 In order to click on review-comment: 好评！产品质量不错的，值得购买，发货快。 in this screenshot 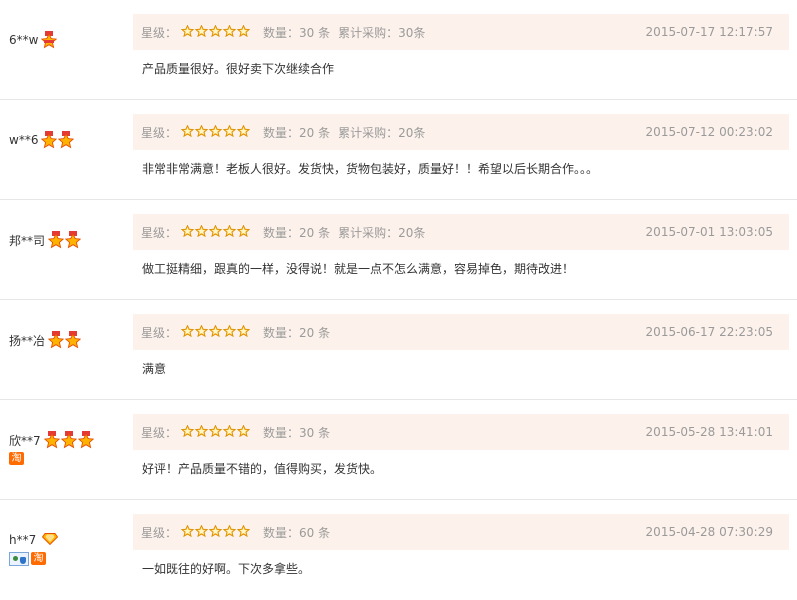, I will do `click(262, 469)`.